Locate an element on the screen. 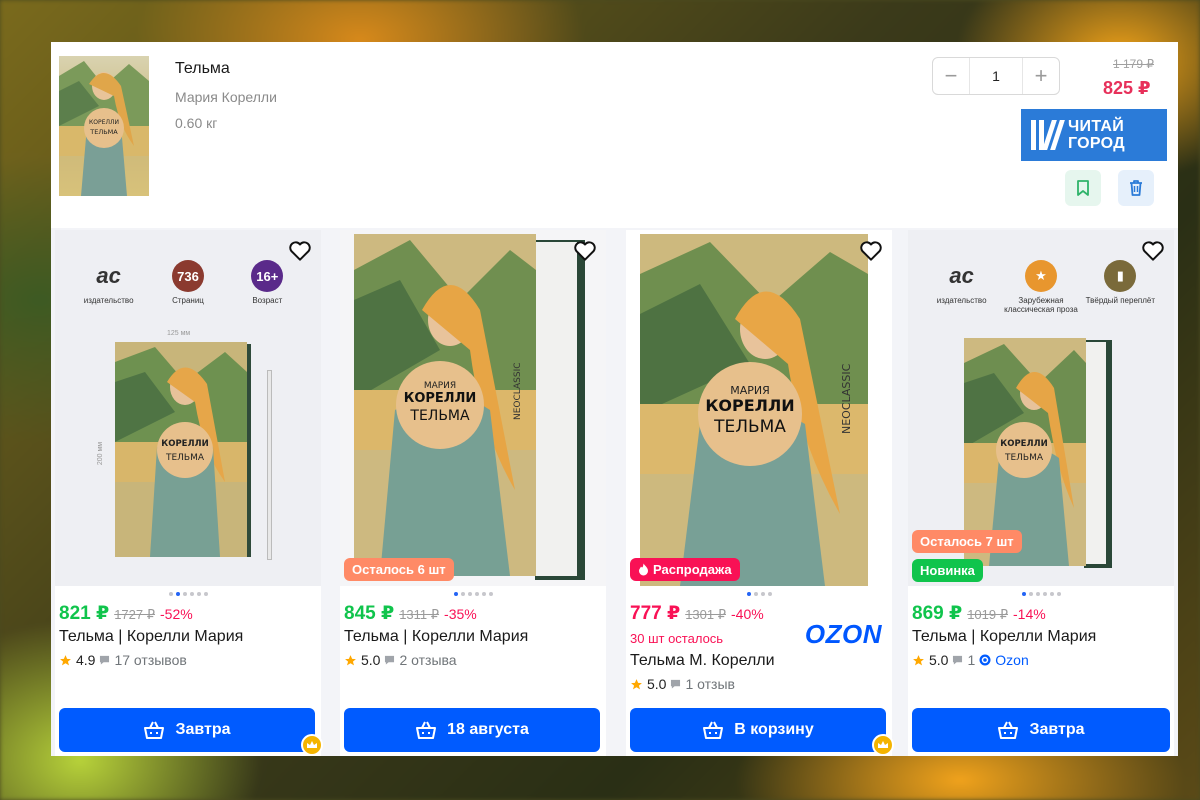  cart-item-author: Мария Корелли is located at coordinates (226, 97).